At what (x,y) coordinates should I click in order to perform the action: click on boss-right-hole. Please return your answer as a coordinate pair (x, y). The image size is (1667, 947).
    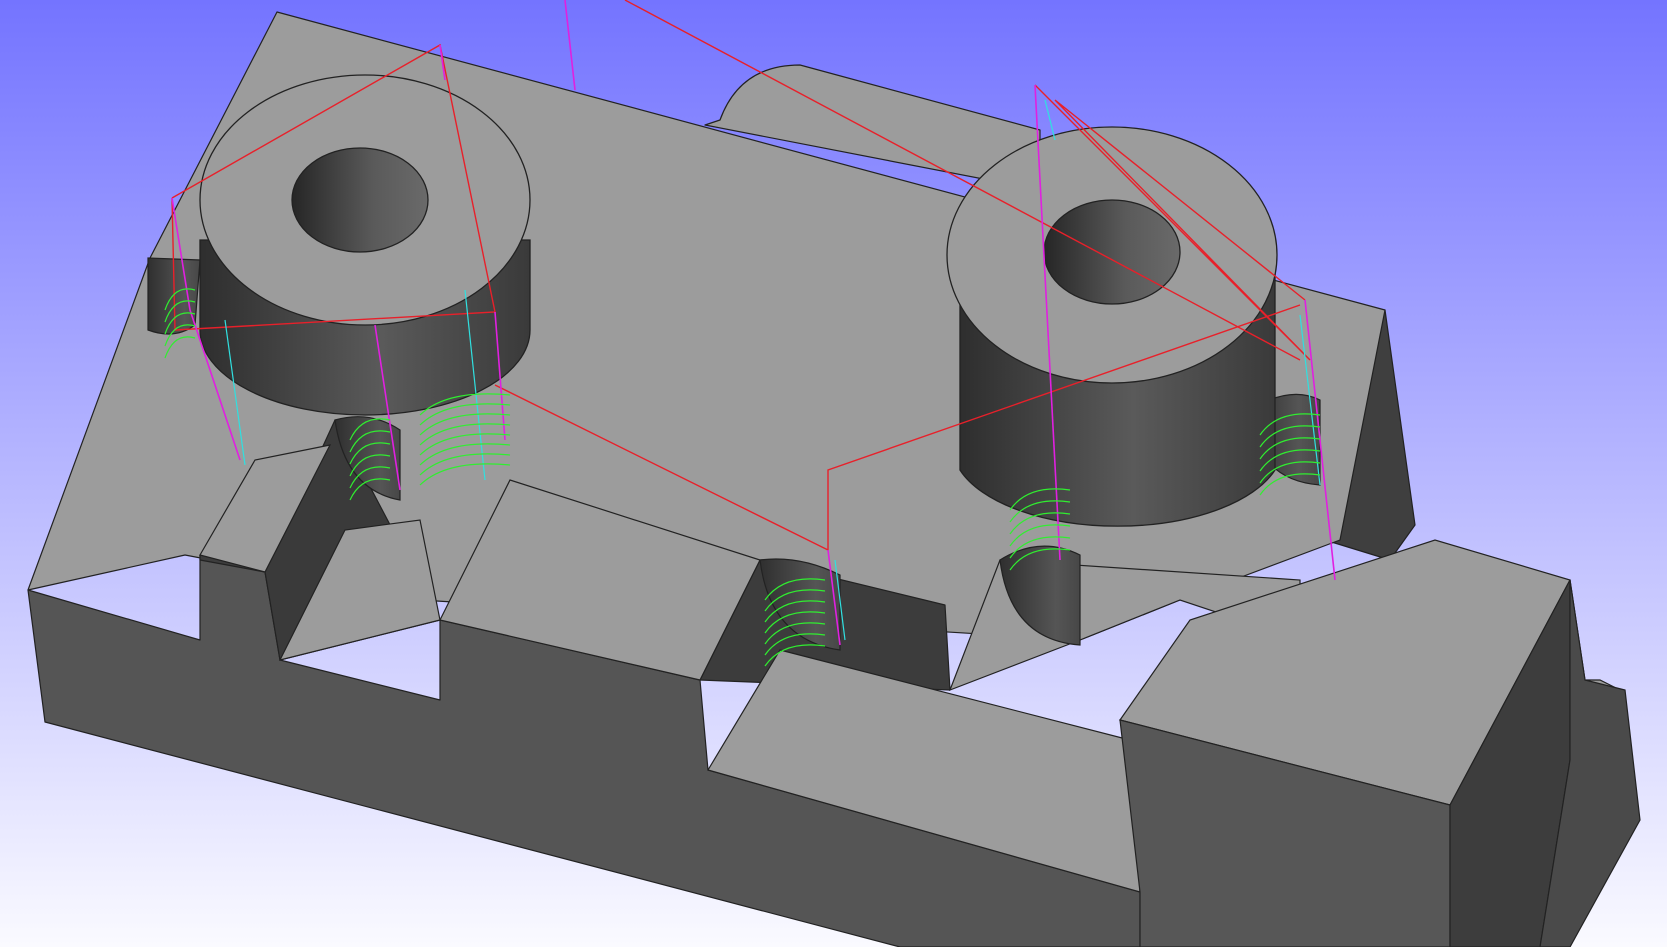
    Looking at the image, I should click on (1112, 252).